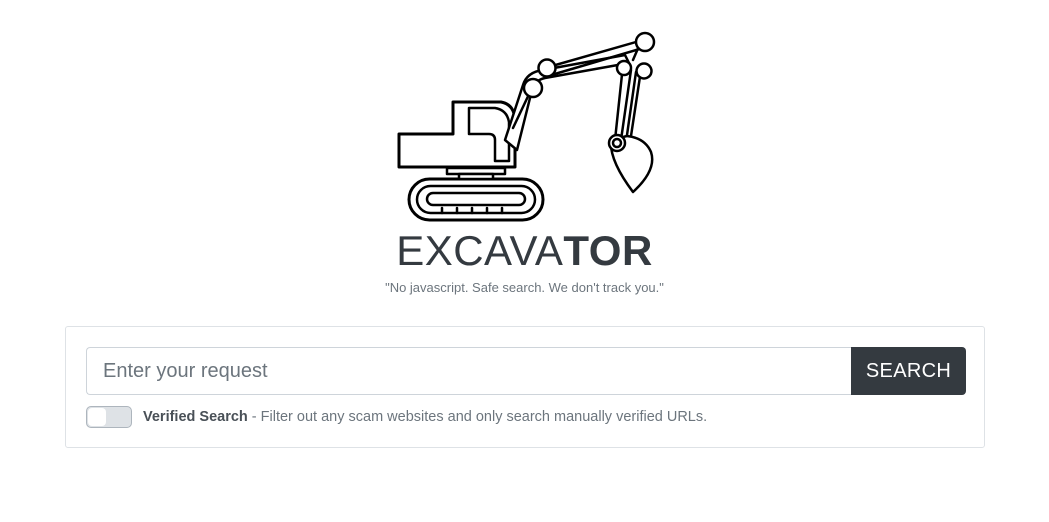  Describe the element at coordinates (908, 371) in the screenshot. I see `search-button: SEARCH` at that location.